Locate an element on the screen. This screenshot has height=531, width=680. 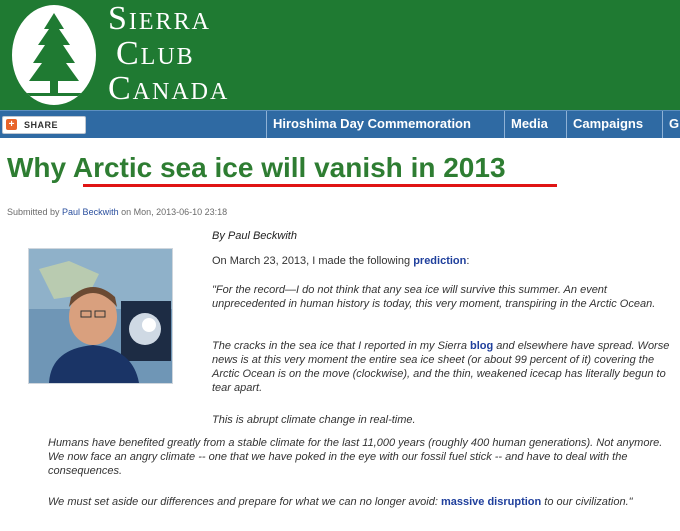
brand-wordmark: Sierra Club Canada is located at coordinates (168, 54).